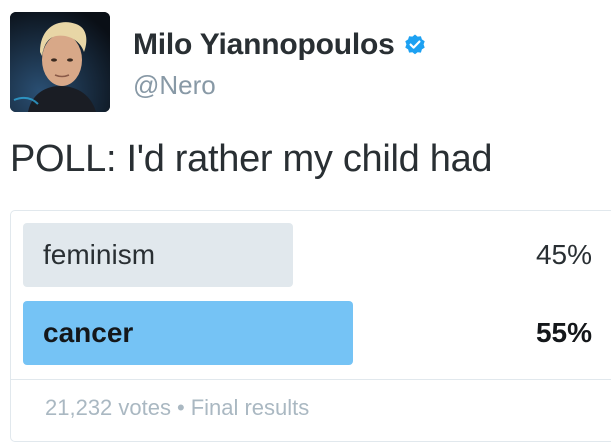 The height and width of the screenshot is (446, 611). Describe the element at coordinates (99, 254) in the screenshot. I see `poll-choice-label: feminism` at that location.